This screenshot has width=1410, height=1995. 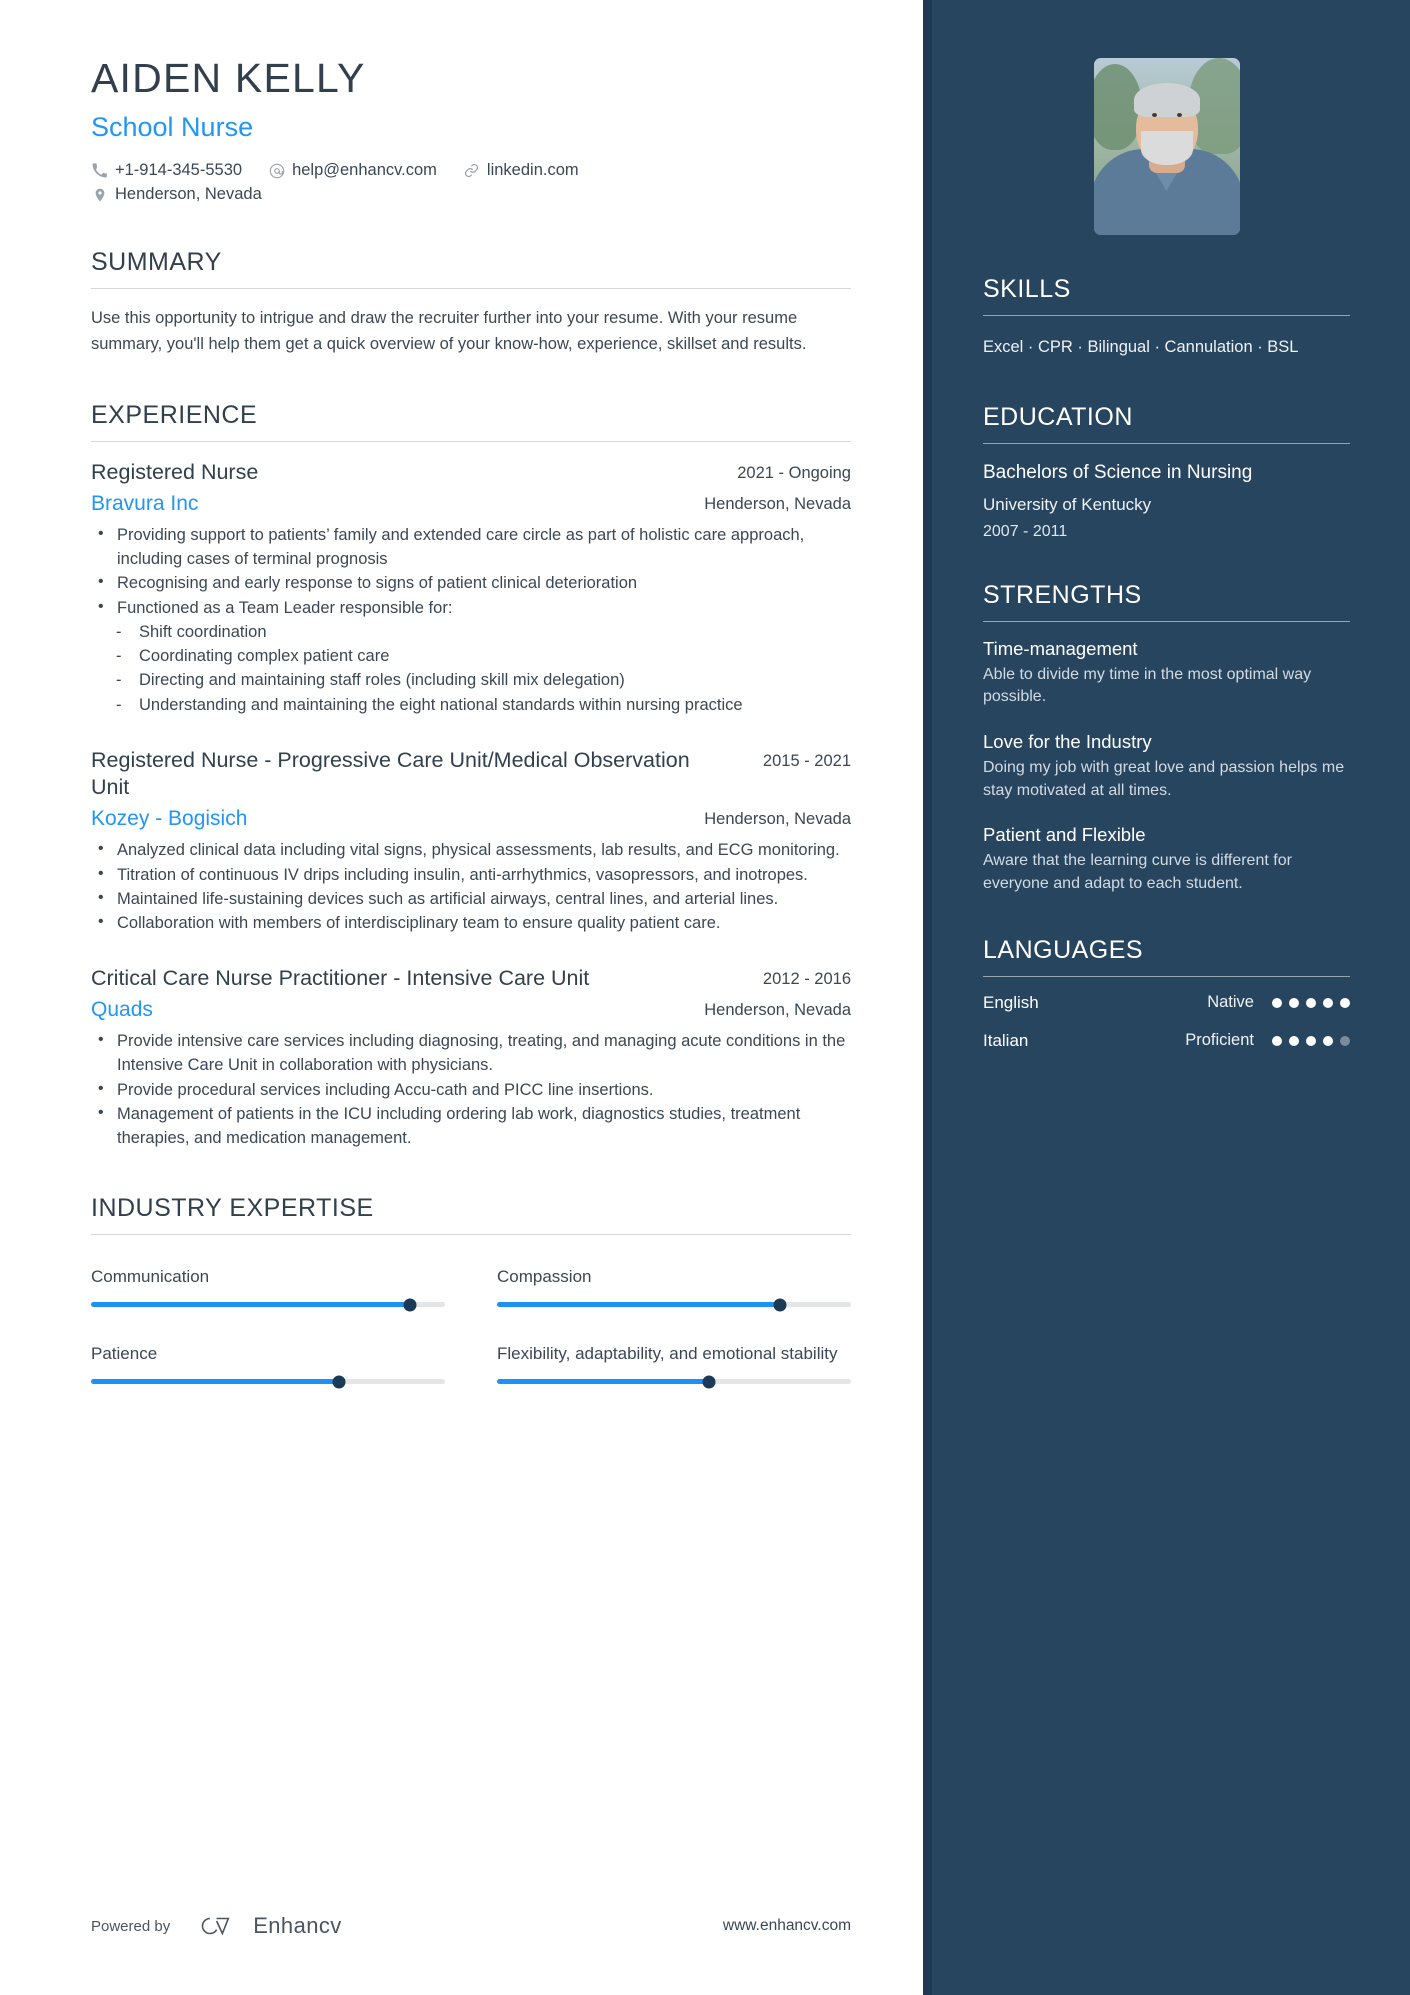 What do you see at coordinates (471, 289) in the screenshot?
I see `summary-divider` at bounding box center [471, 289].